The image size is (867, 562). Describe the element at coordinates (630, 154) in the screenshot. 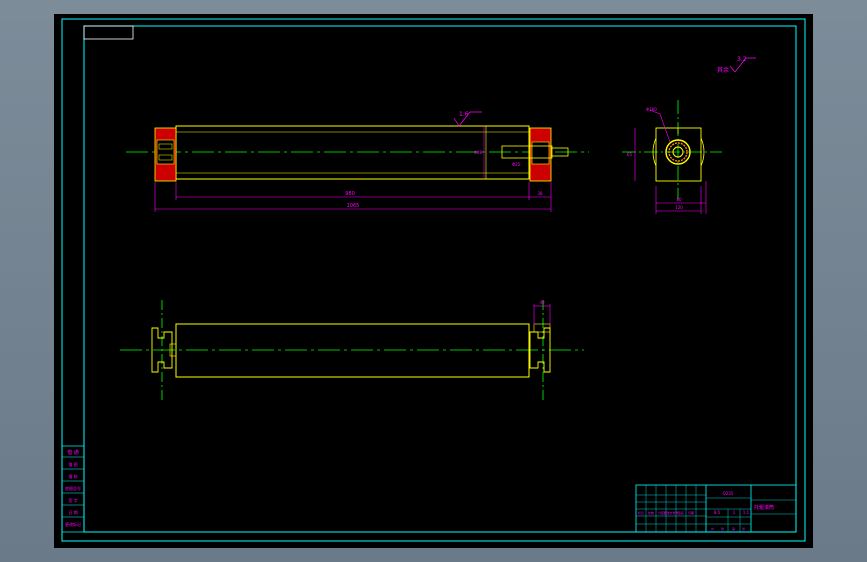

I see `dim-section-height-text: 65` at that location.